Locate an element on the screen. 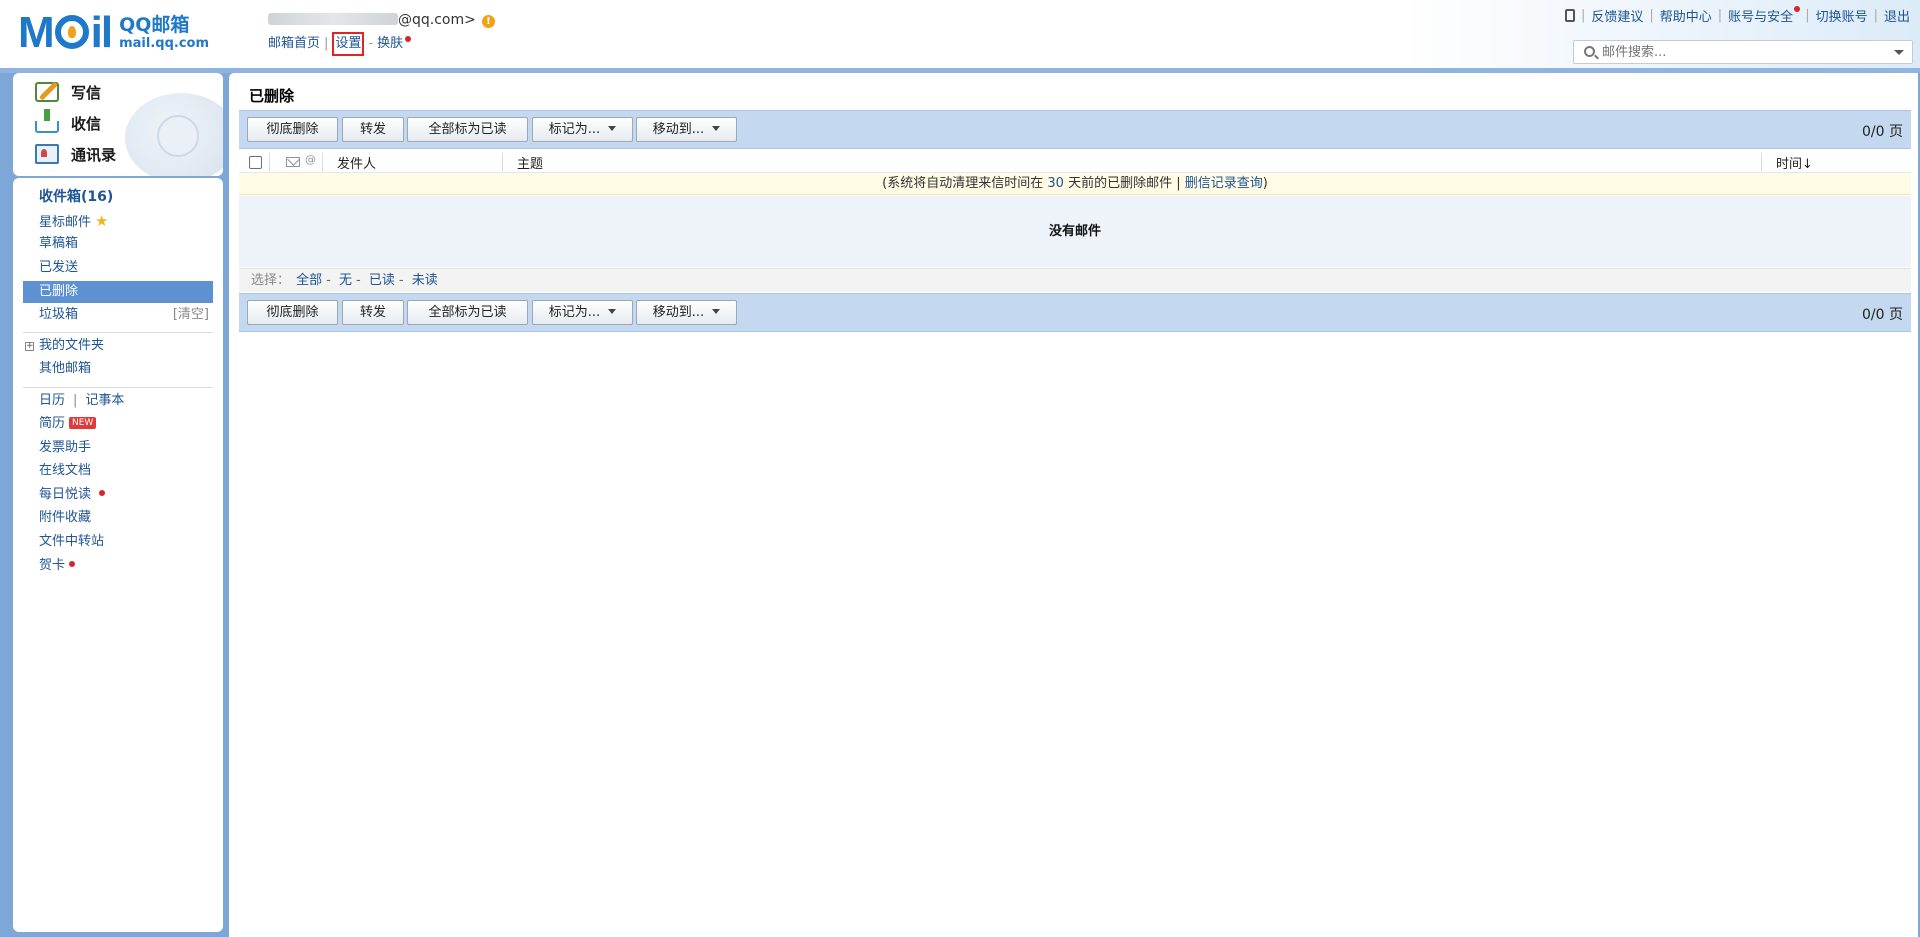  account-address: @qq.com>! is located at coordinates (381, 20).